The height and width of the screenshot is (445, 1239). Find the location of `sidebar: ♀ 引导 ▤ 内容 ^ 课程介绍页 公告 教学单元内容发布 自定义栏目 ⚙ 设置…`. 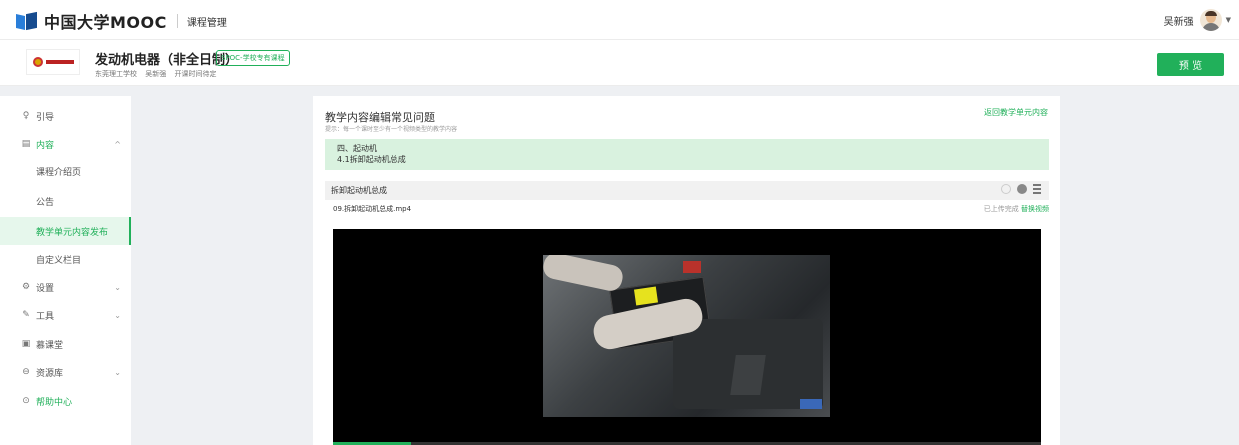

sidebar: ♀ 引导 ▤ 内容 ^ 课程介绍页 公告 教学单元内容发布 自定义栏目 ⚙ 设置… is located at coordinates (65, 270).